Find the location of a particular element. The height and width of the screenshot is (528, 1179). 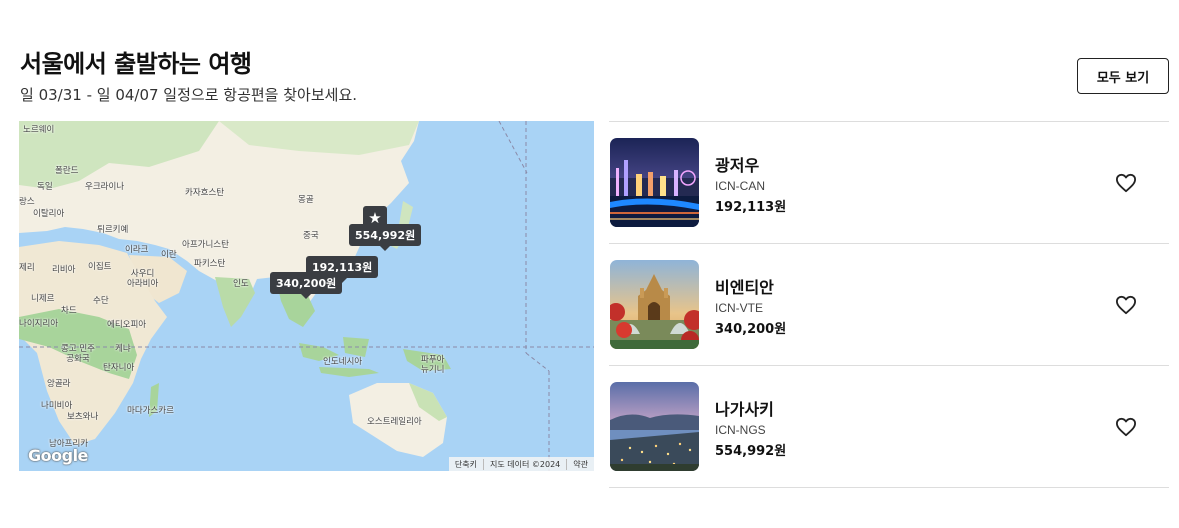

map-label-algeria: 제리 is located at coordinates (27, 268).